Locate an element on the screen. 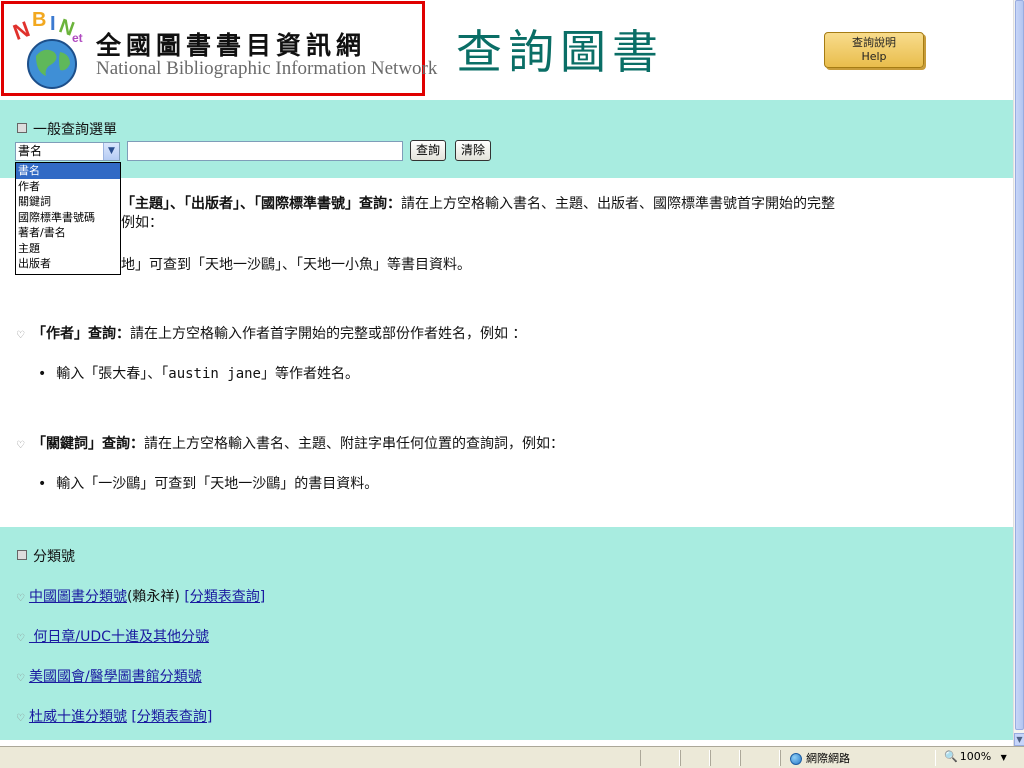  classification-link: 杜威十進分類號 is located at coordinates (78, 717).